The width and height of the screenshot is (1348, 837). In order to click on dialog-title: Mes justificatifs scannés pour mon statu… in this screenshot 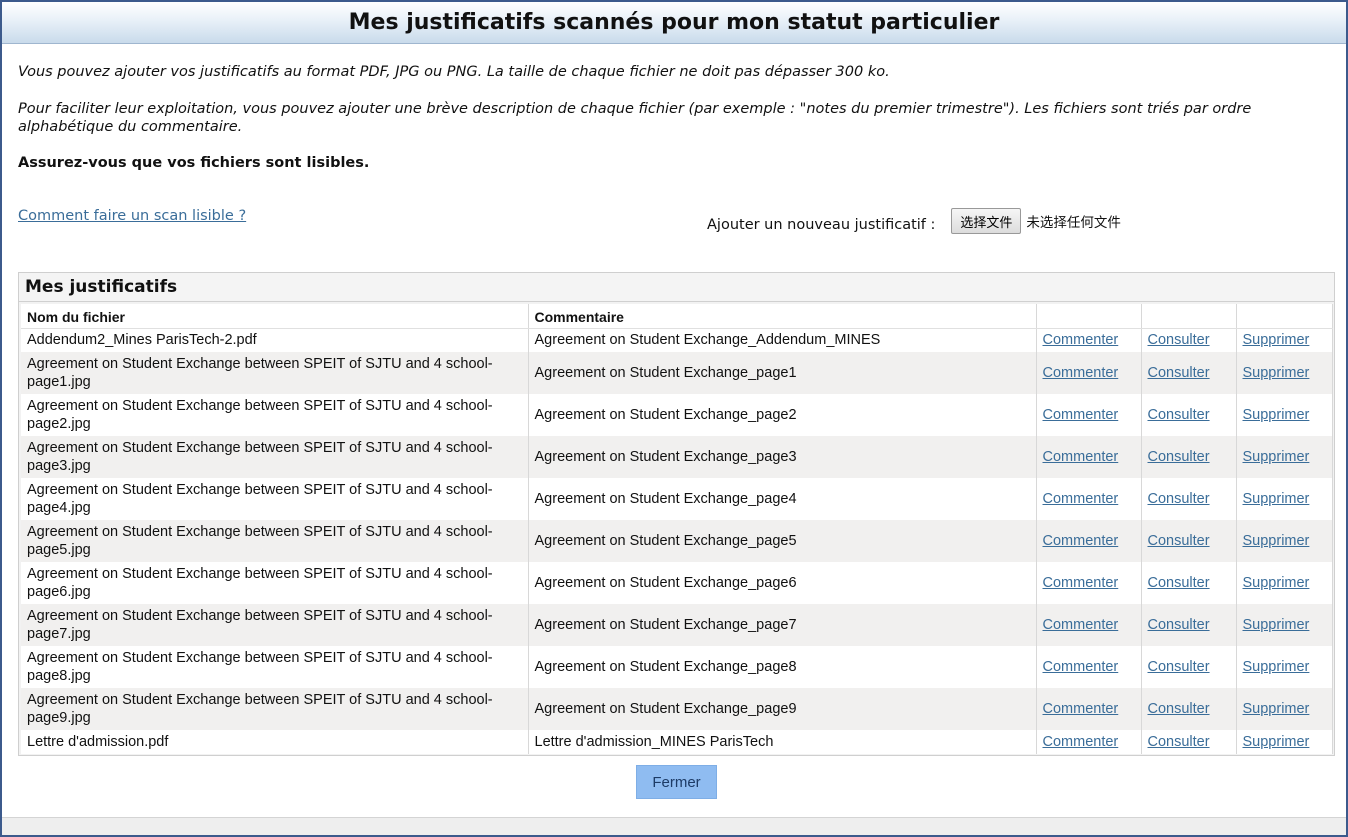, I will do `click(674, 23)`.